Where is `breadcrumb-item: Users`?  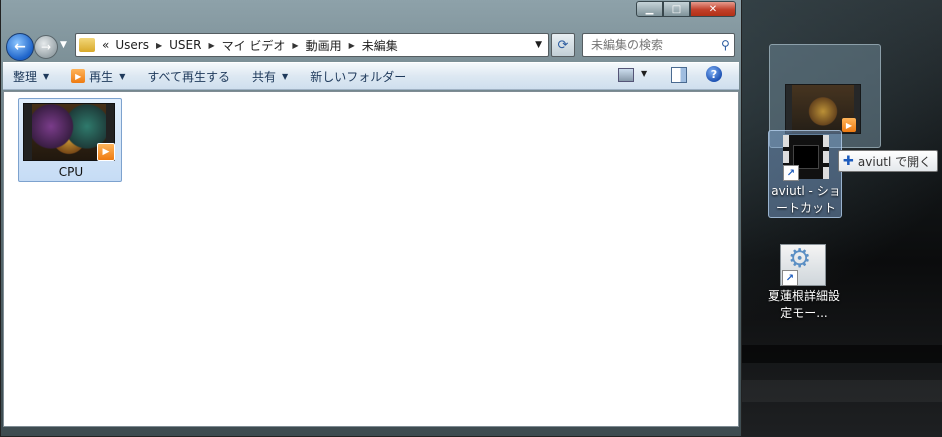 breadcrumb-item: Users is located at coordinates (132, 45).